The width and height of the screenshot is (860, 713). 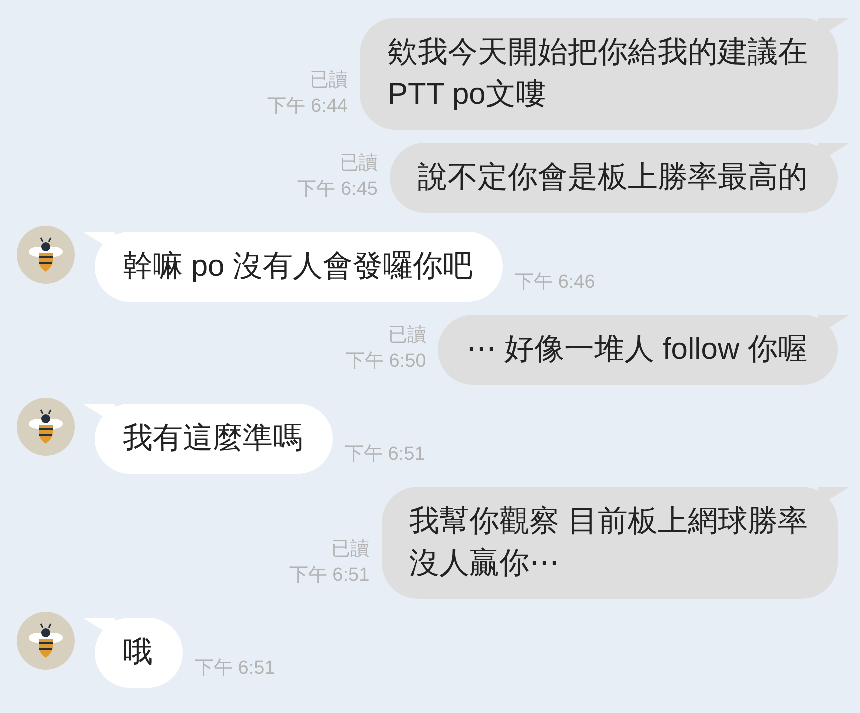 What do you see at coordinates (308, 107) in the screenshot?
I see `message-time: 下午 6:44` at bounding box center [308, 107].